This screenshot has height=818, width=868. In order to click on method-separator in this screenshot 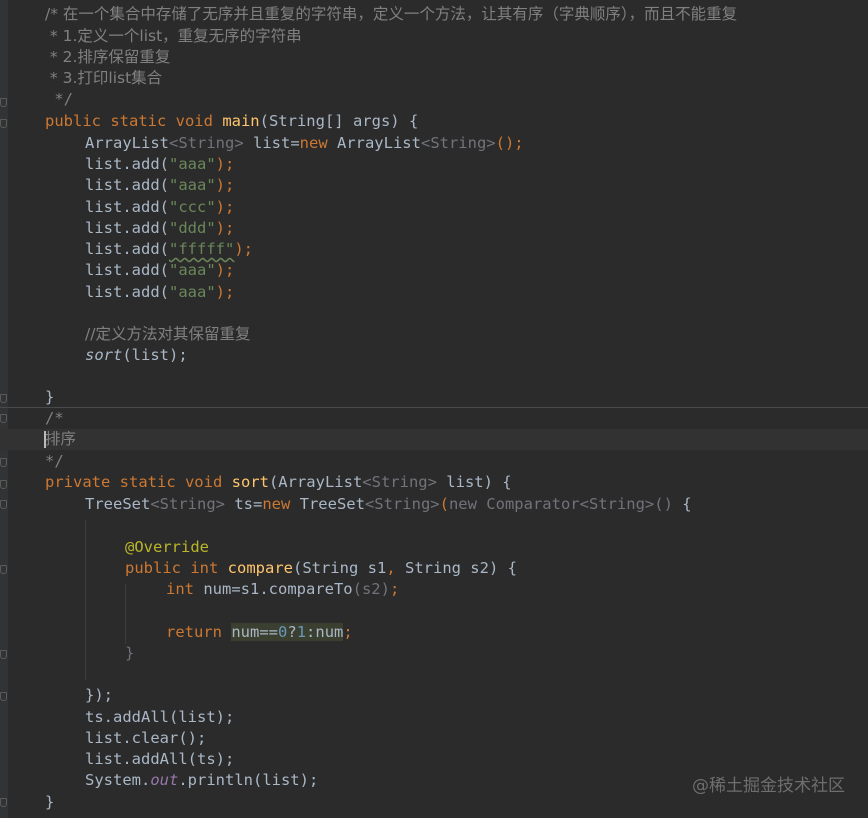, I will do `click(434, 407)`.